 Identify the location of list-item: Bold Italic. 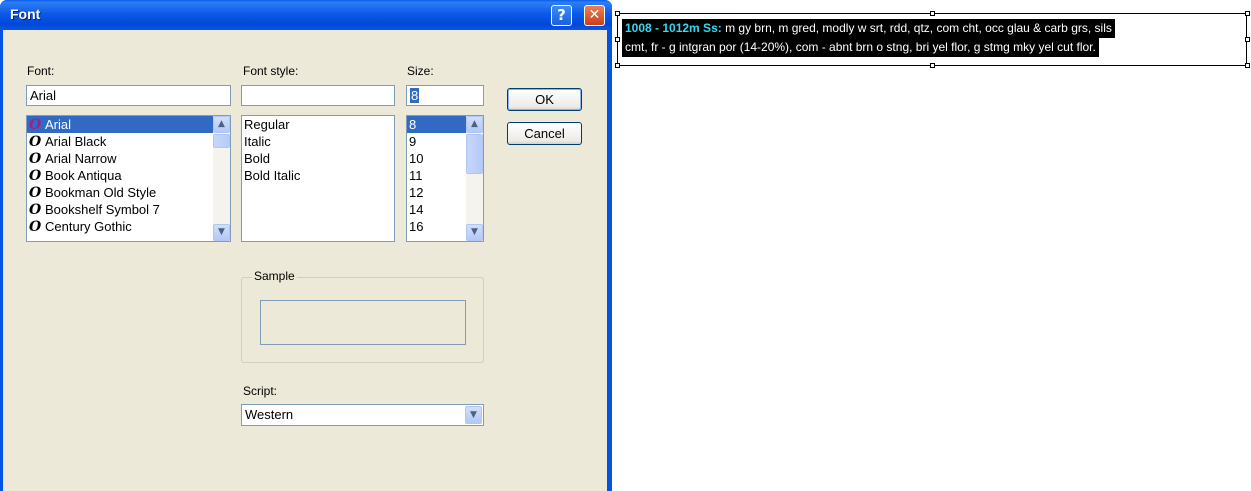
(318, 175).